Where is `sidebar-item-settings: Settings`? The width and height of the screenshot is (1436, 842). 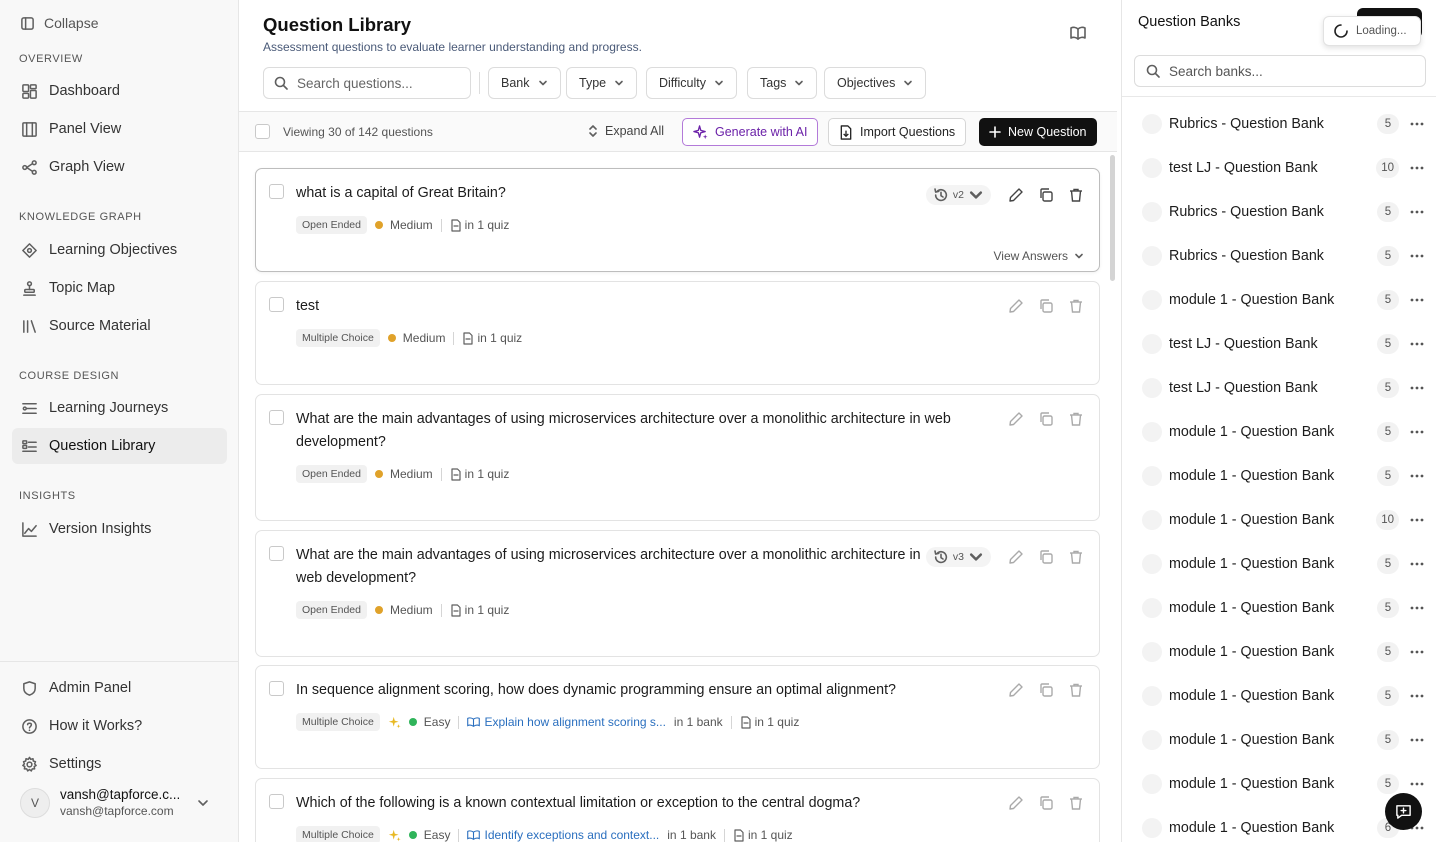
sidebar-item-settings: Settings is located at coordinates (119, 764).